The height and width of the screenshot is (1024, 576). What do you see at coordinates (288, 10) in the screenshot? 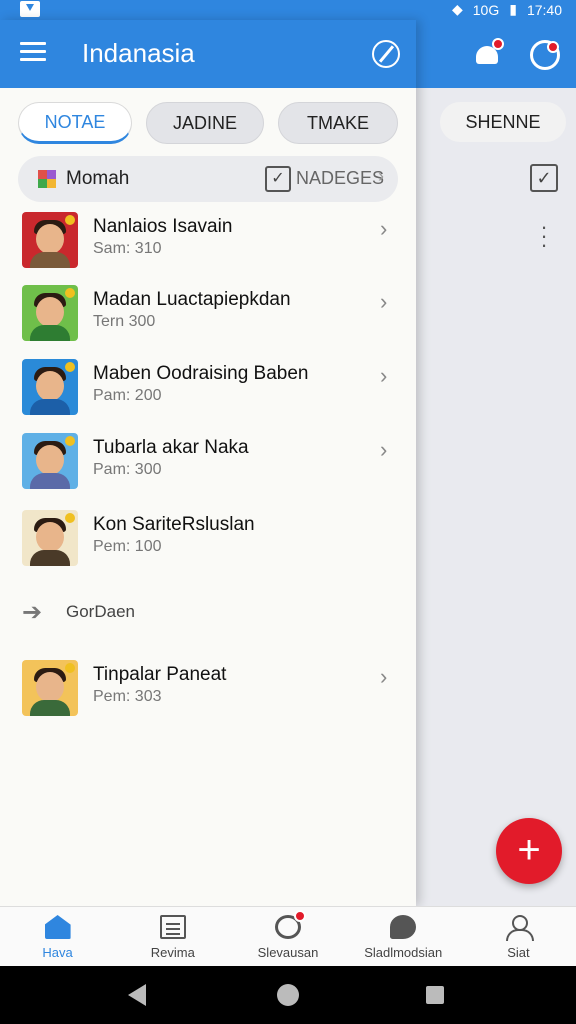
I see `status-bar: ◆ 10G ▮ 17:40` at bounding box center [288, 10].